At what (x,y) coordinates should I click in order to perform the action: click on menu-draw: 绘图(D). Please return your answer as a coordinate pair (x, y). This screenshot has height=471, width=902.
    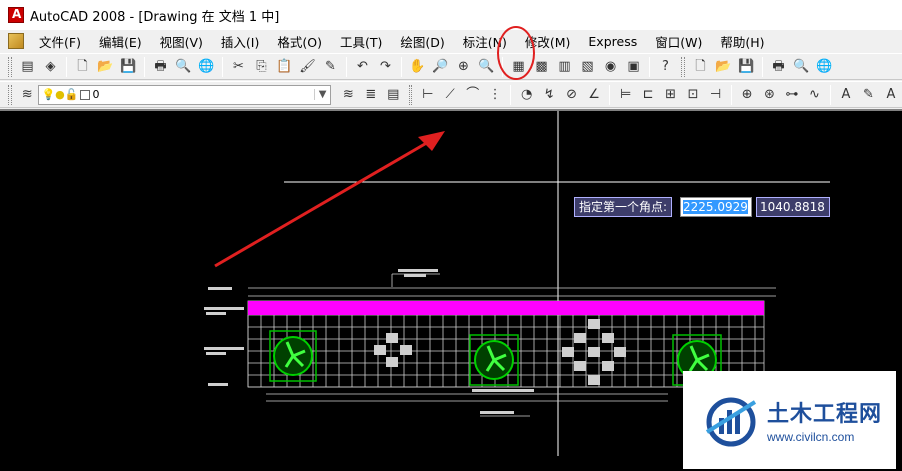
    Looking at the image, I should click on (422, 41).